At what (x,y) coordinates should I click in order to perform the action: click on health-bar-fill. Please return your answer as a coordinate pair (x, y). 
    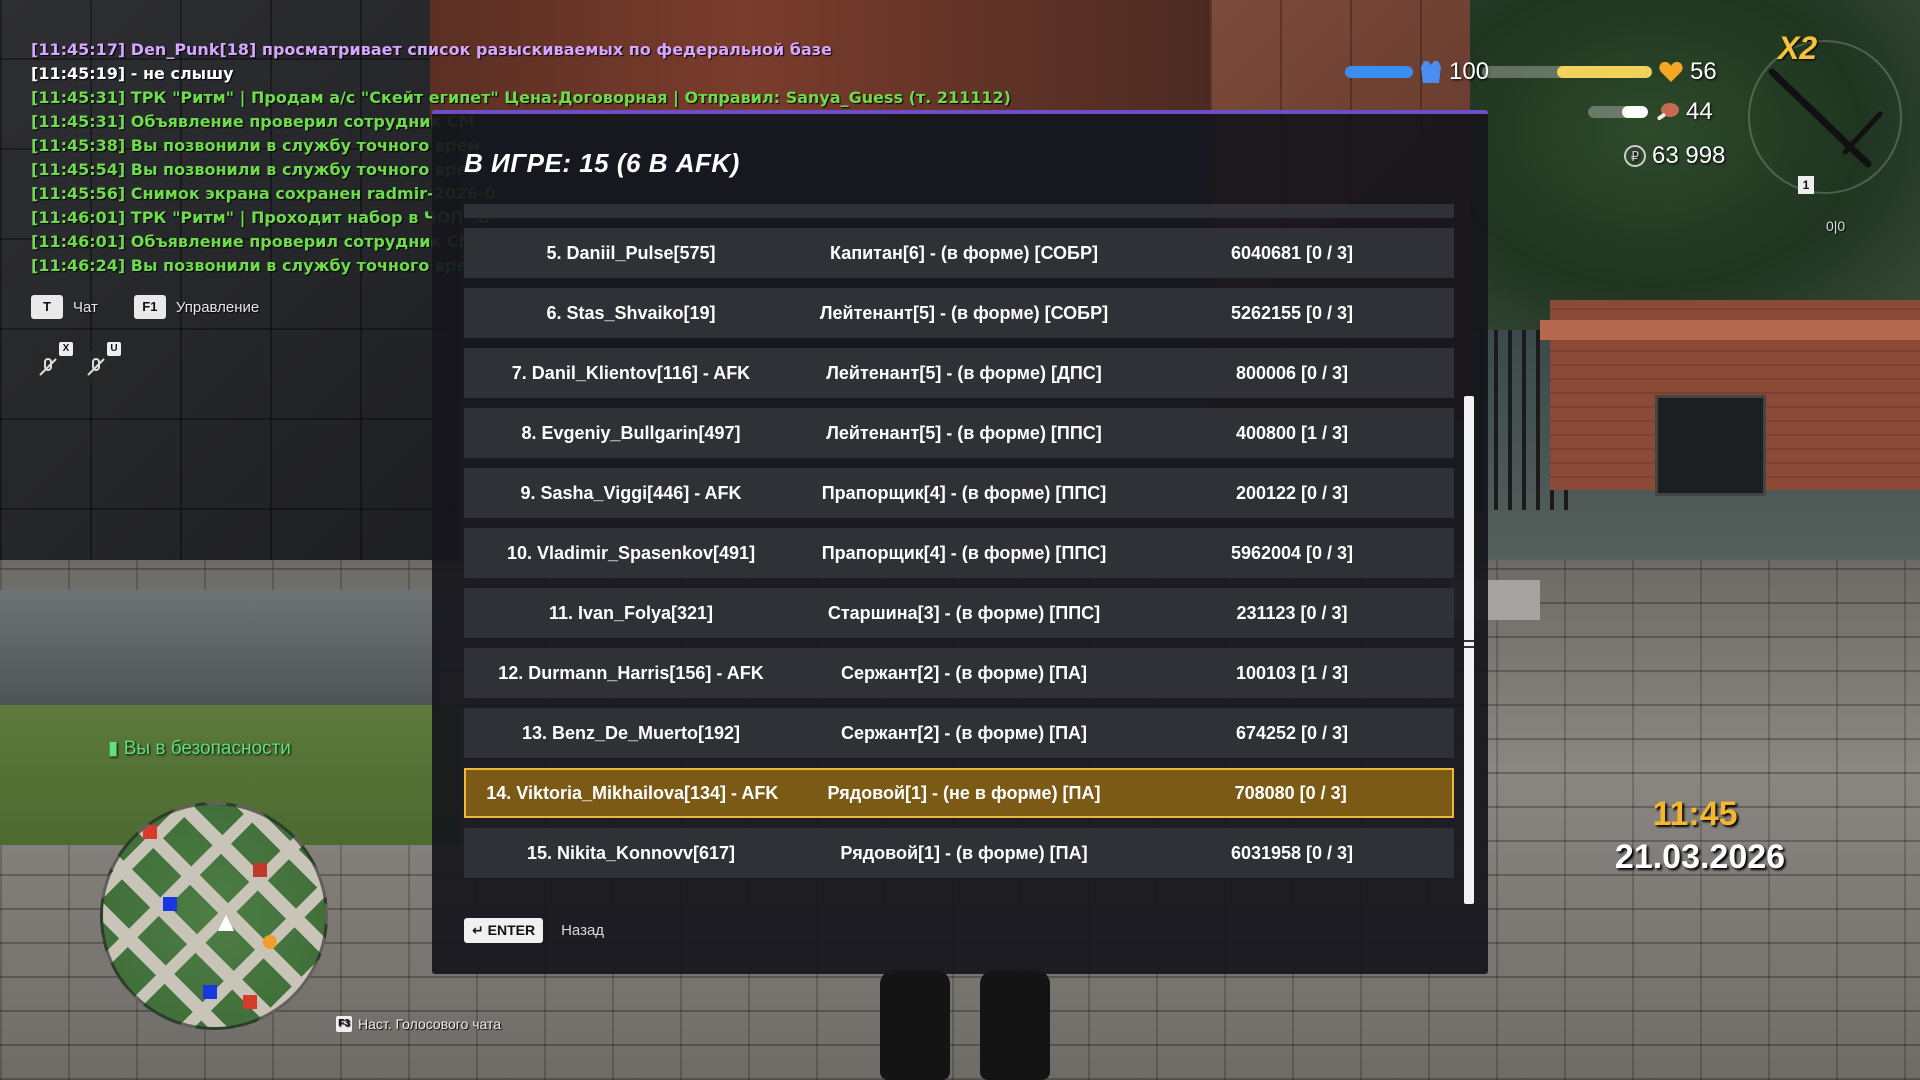
    Looking at the image, I should click on (1604, 72).